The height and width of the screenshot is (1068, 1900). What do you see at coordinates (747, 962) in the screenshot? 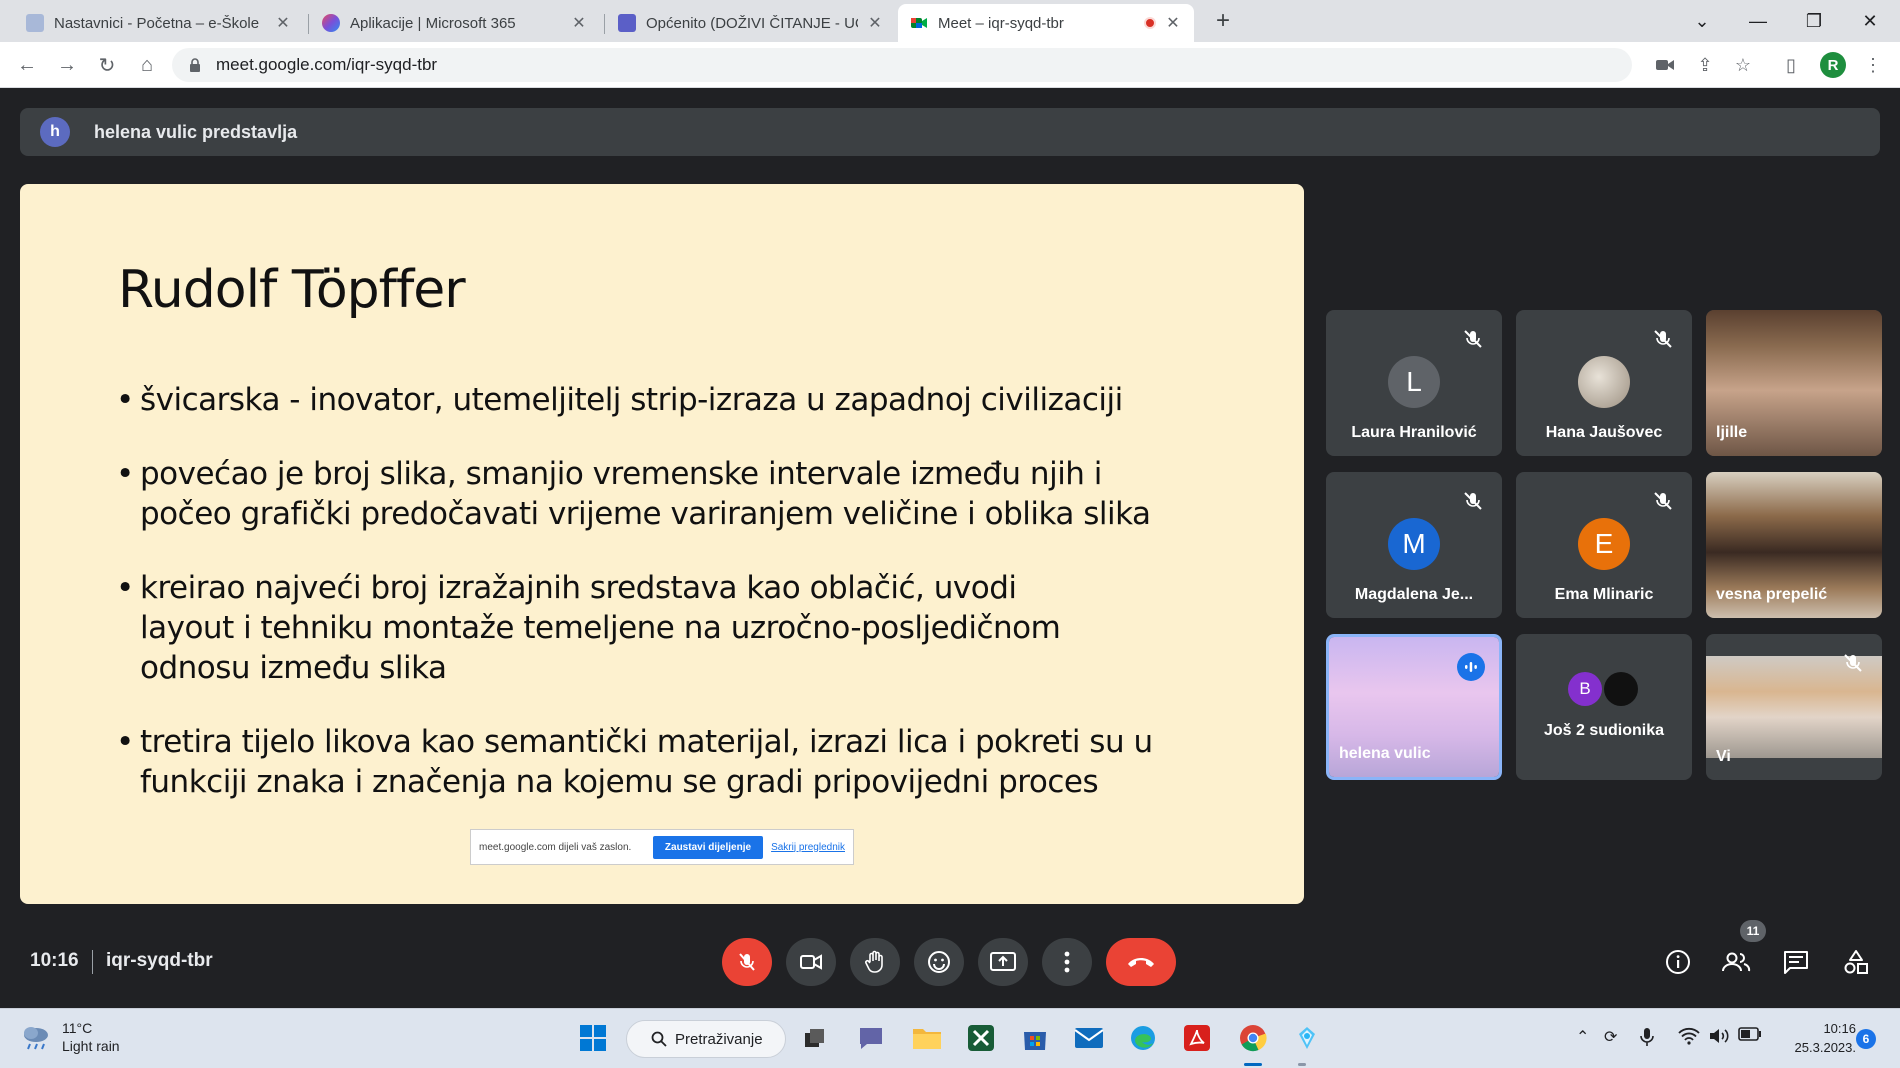
I see `microphone-toggle-button` at bounding box center [747, 962].